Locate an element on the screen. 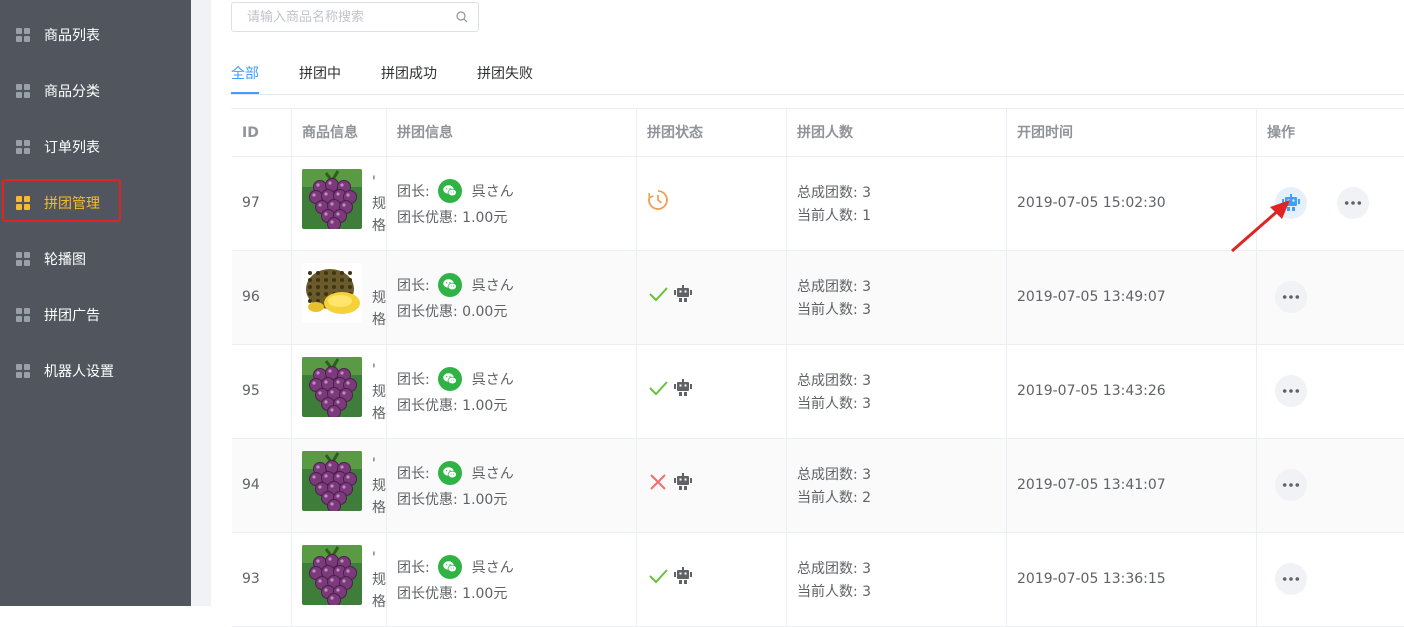 The height and width of the screenshot is (627, 1404). row-id: 97 is located at coordinates (251, 203).